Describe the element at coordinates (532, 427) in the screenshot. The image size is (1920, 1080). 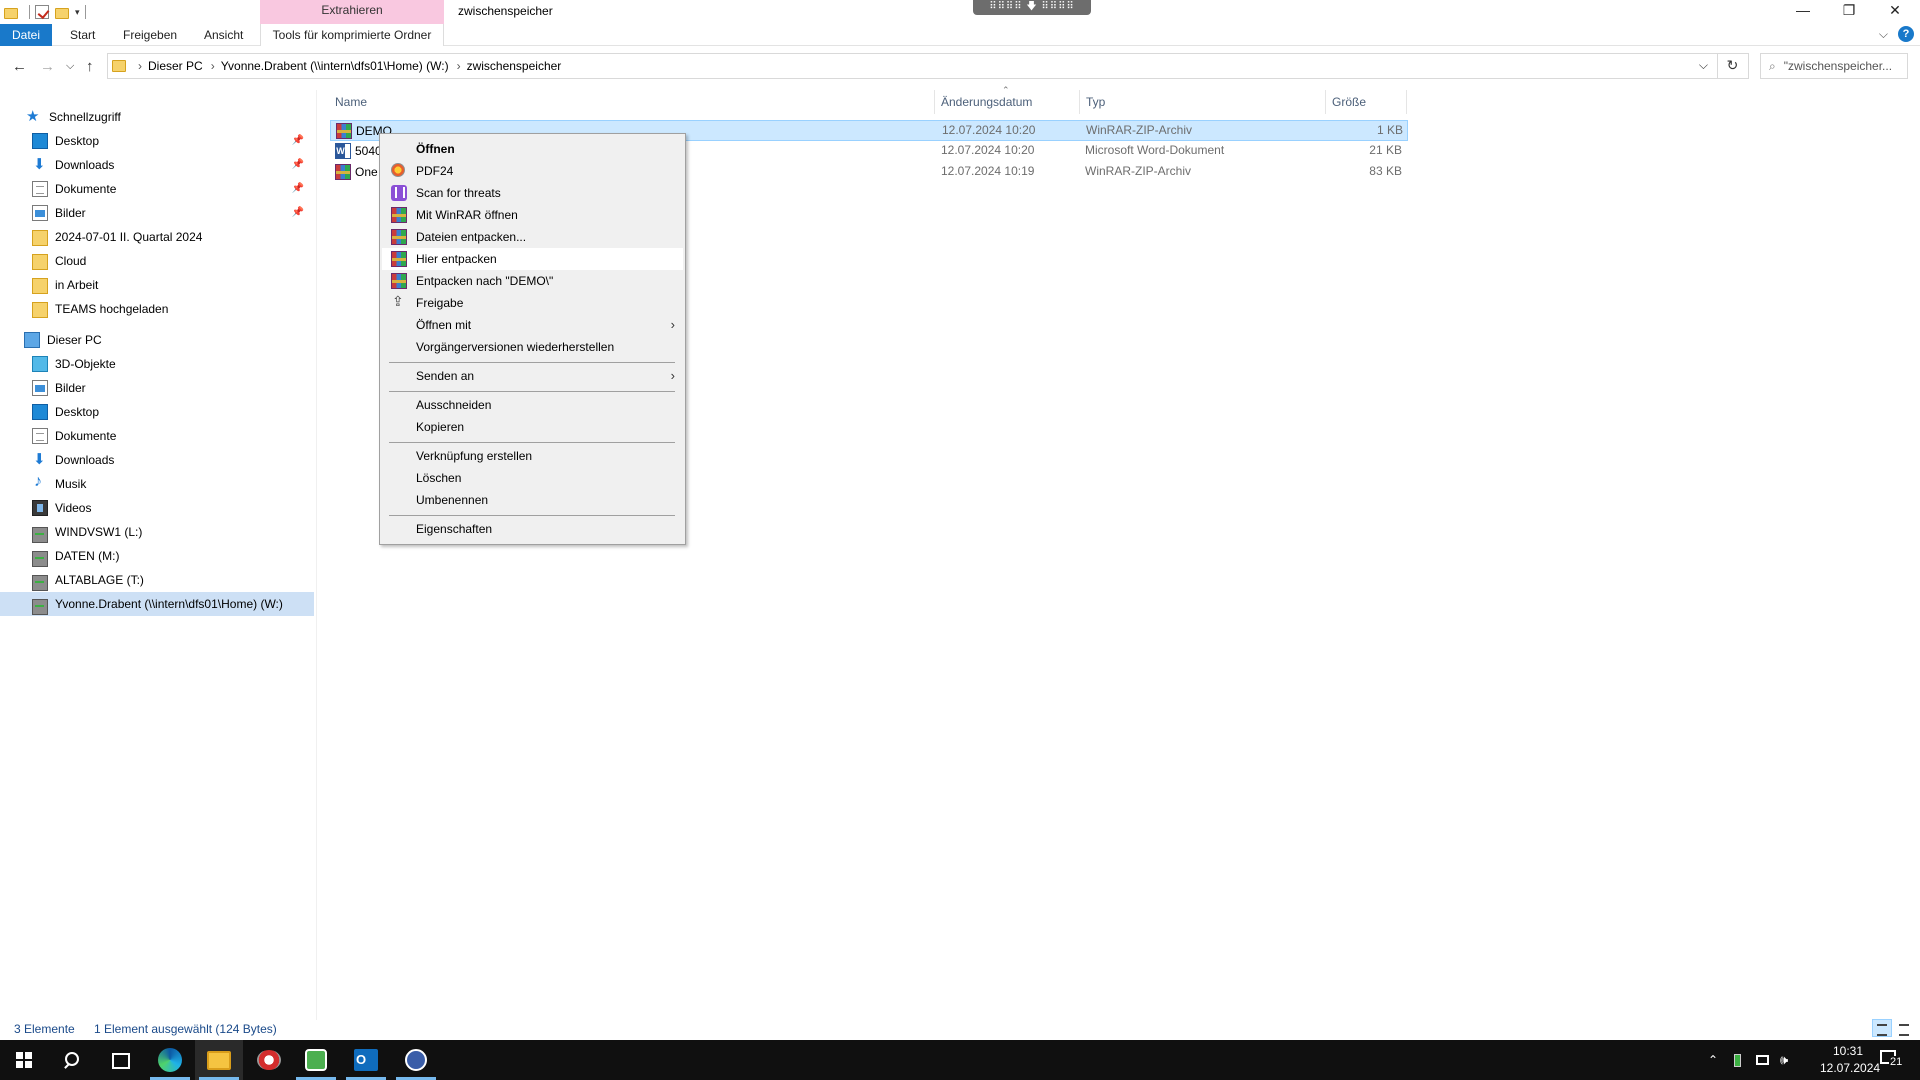
I see `menu-item-kopieren: Kopieren` at that location.